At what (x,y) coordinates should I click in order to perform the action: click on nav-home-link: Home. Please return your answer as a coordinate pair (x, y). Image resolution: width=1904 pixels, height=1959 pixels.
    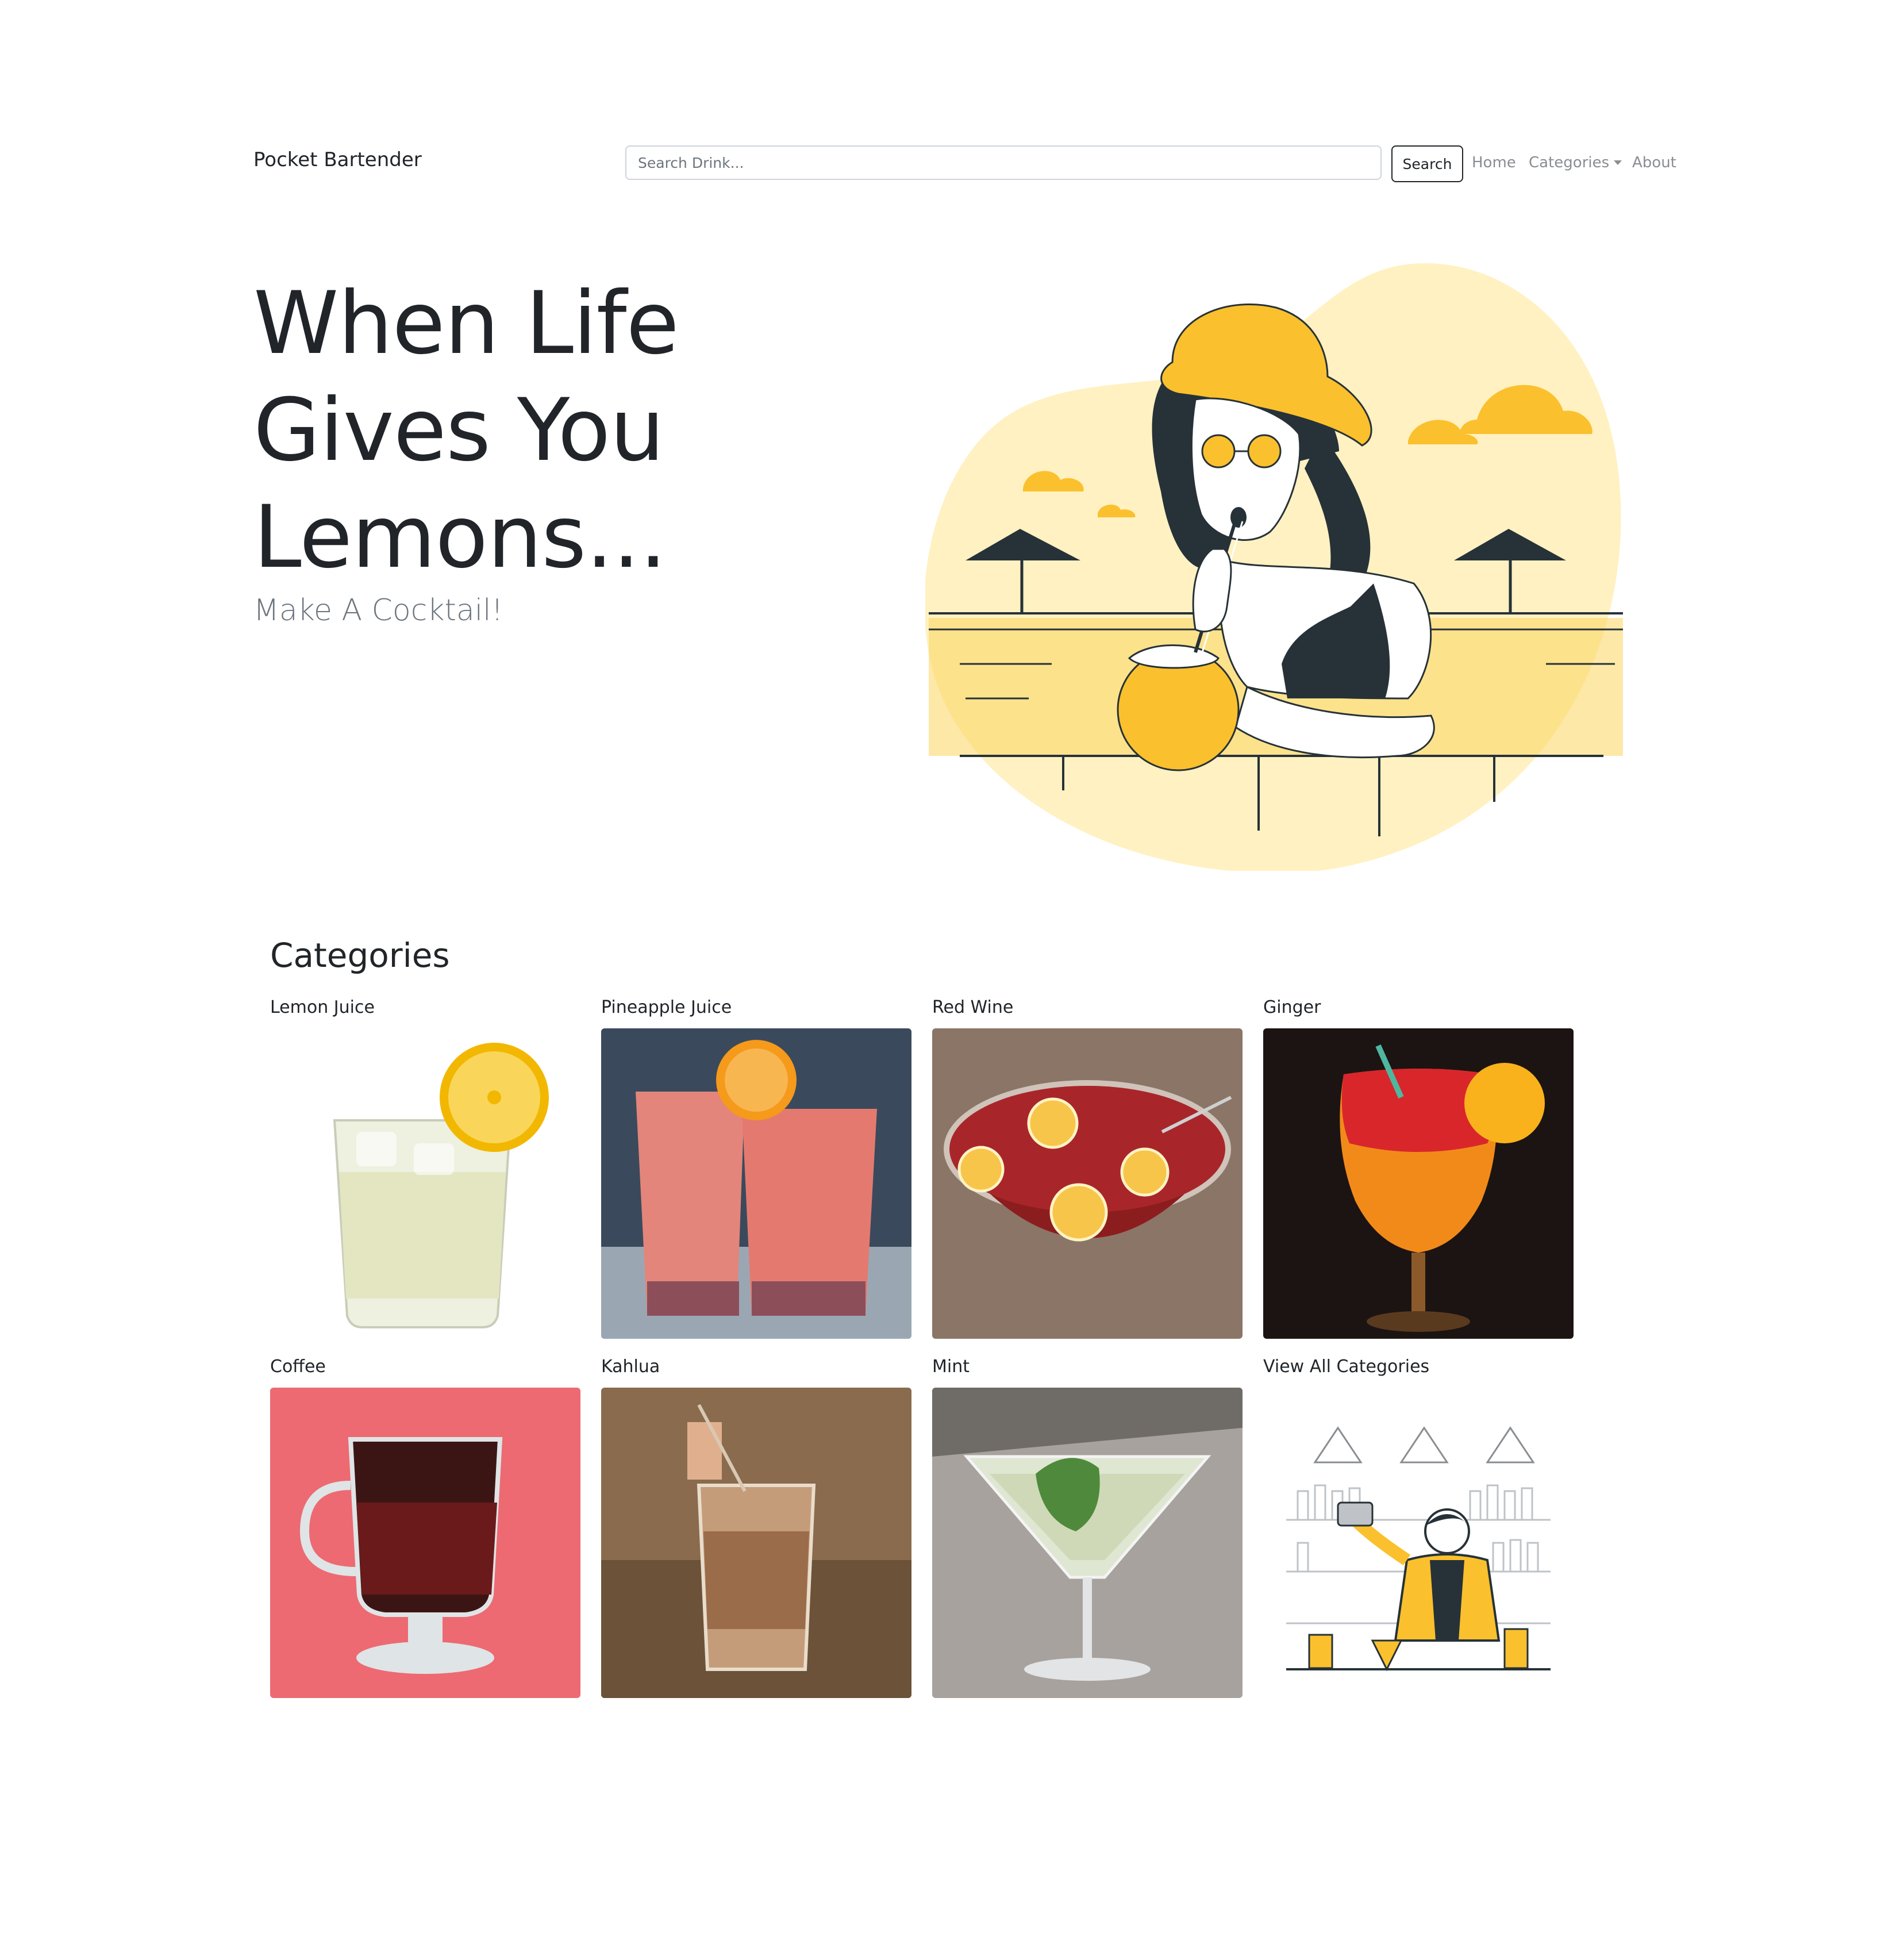
    Looking at the image, I should click on (1494, 162).